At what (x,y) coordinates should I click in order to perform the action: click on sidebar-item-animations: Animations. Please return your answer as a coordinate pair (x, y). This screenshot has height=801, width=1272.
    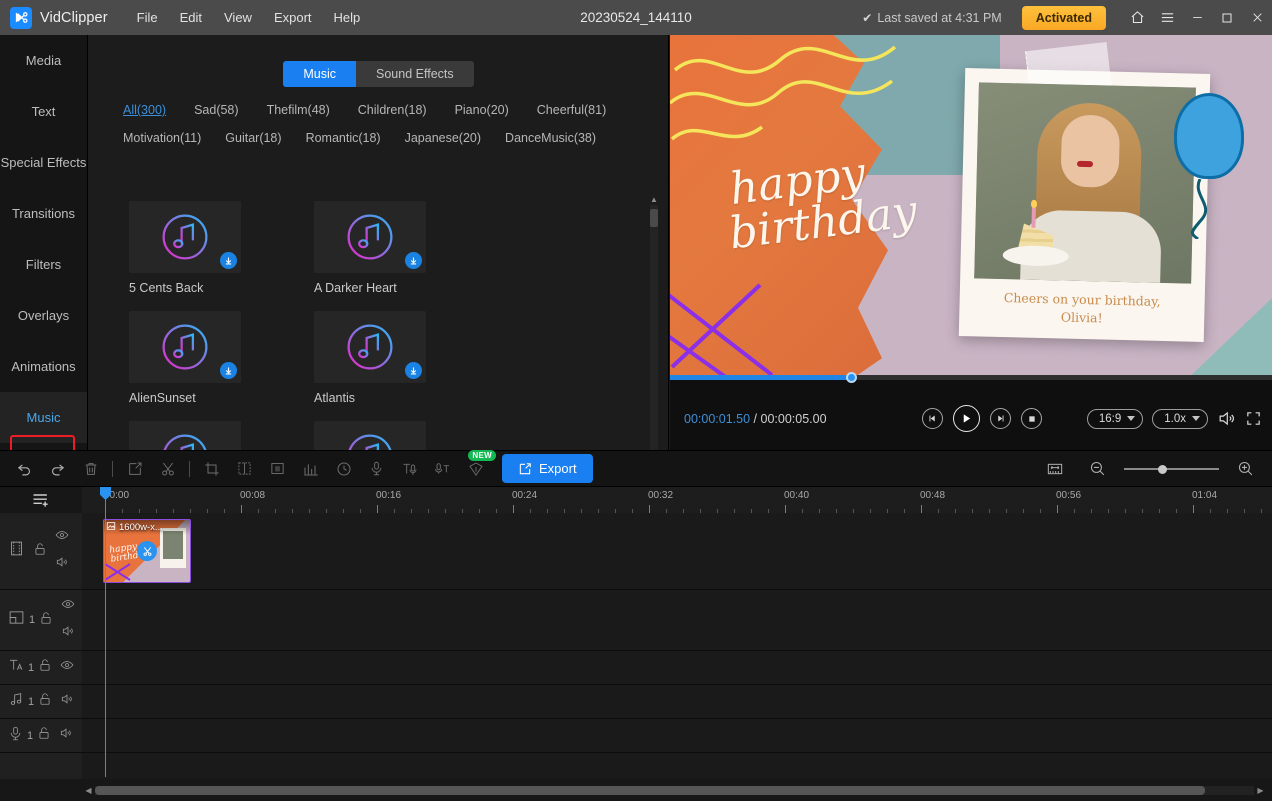
    Looking at the image, I should click on (43, 366).